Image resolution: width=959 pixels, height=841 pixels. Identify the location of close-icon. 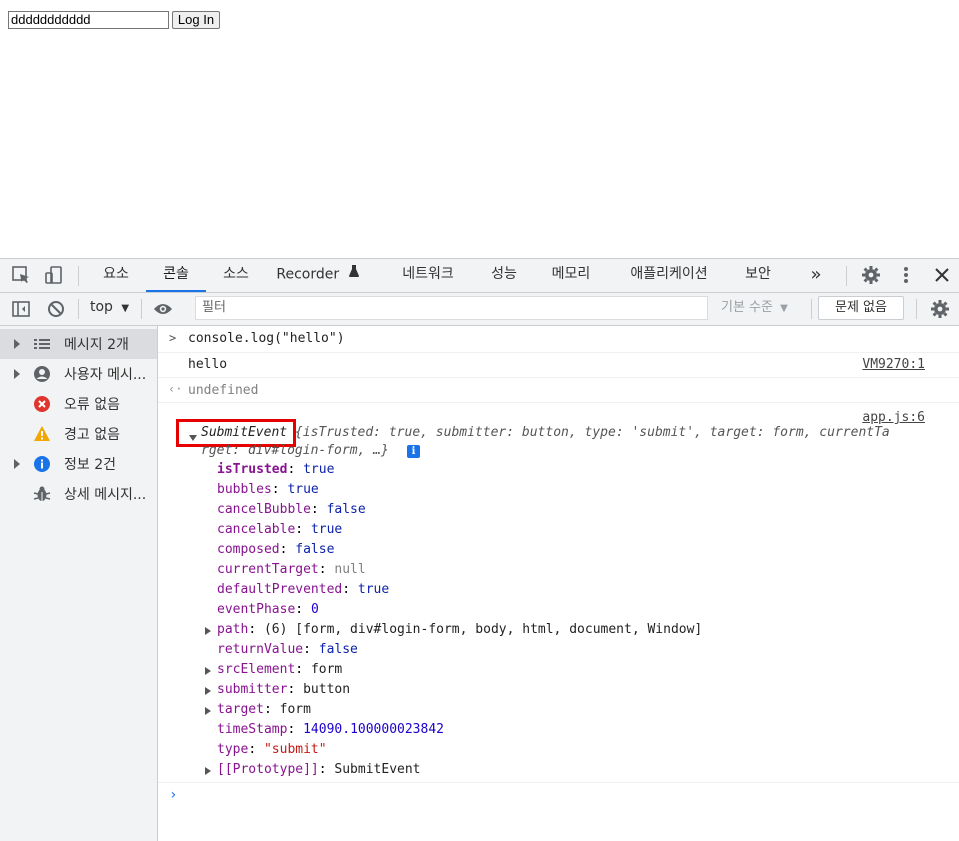
(942, 275).